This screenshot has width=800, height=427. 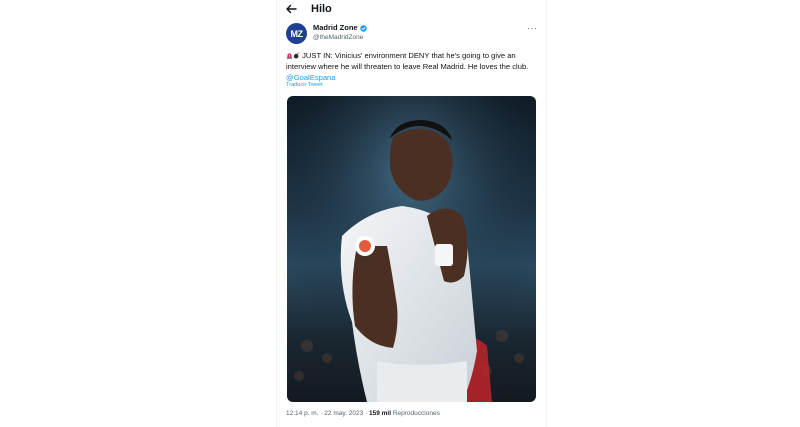 What do you see at coordinates (364, 261) in the screenshot?
I see `sponsor-patch-text: LaLiga` at bounding box center [364, 261].